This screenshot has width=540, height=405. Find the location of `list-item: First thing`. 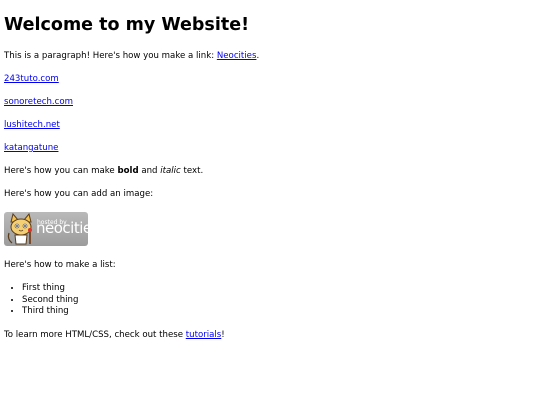

list-item: First thing is located at coordinates (279, 289).